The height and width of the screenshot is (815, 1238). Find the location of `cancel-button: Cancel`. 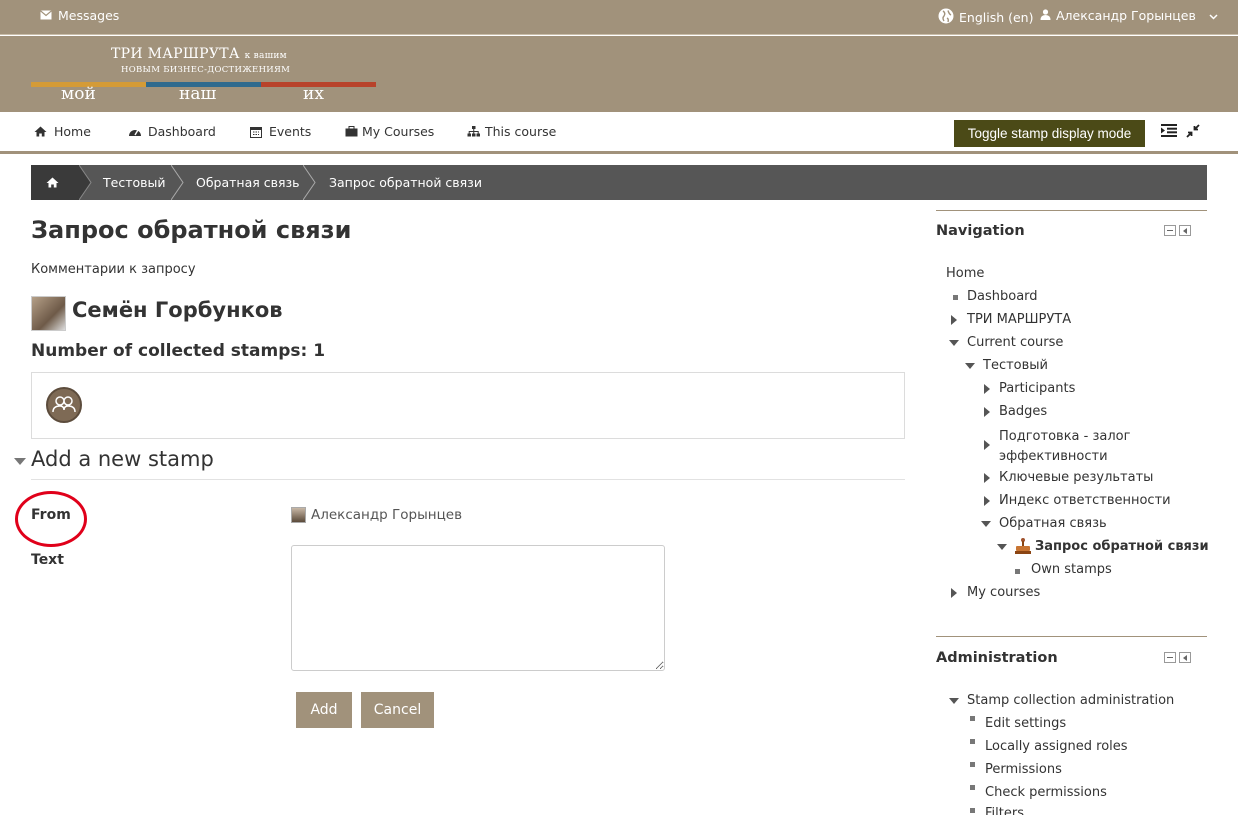

cancel-button: Cancel is located at coordinates (397, 710).